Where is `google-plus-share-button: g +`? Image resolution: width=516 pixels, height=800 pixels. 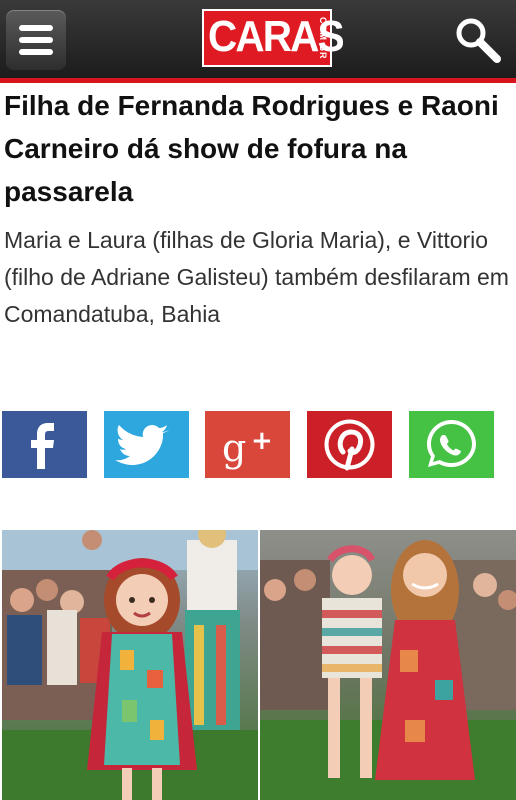 google-plus-share-button: g + is located at coordinates (247, 444).